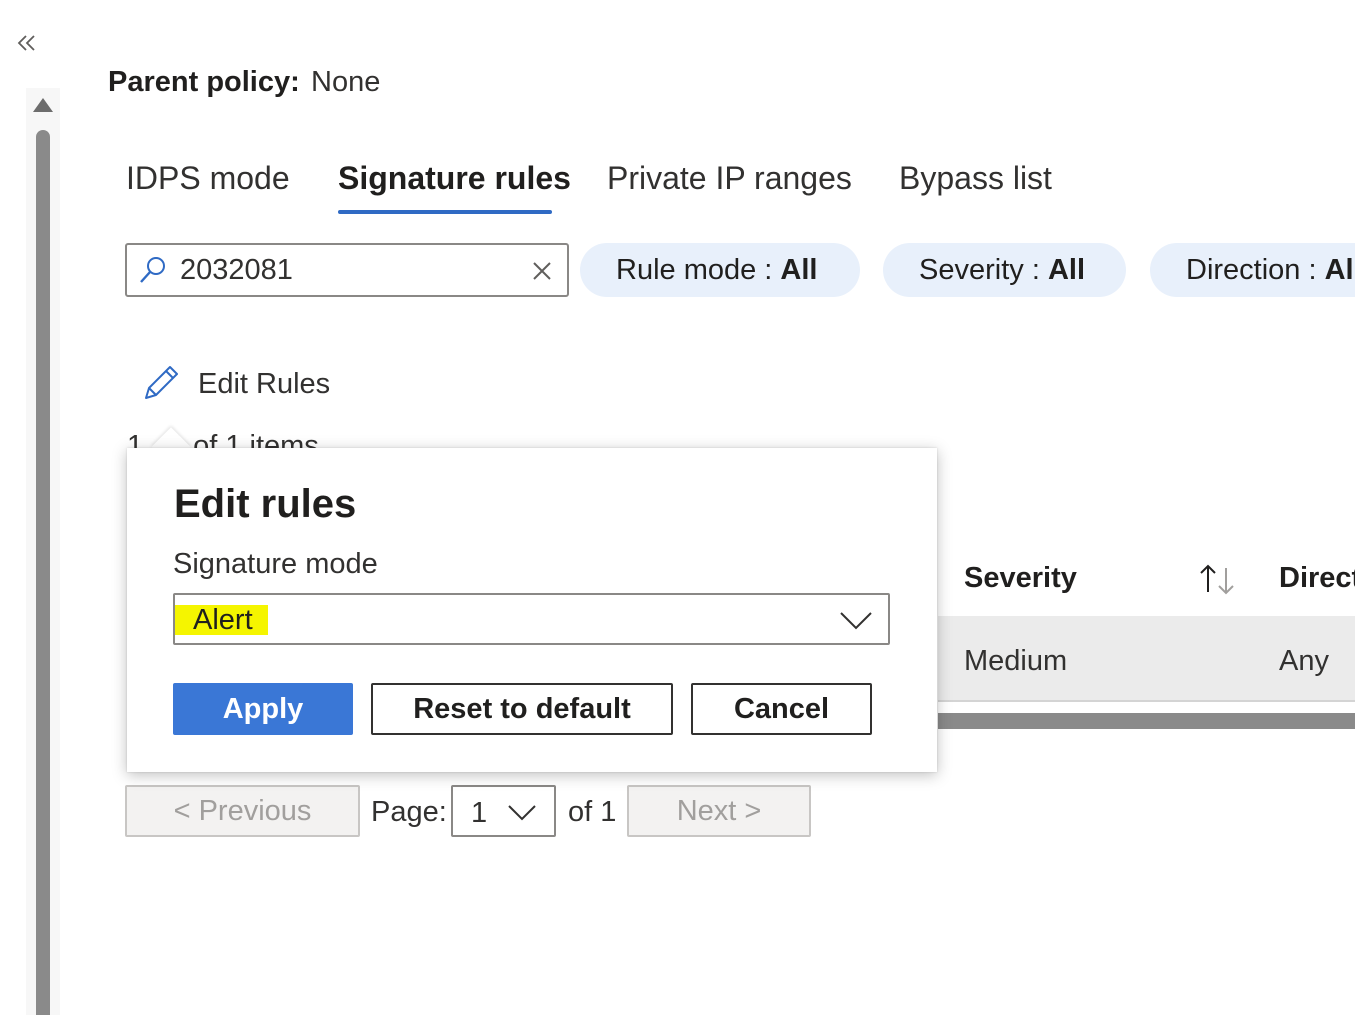  What do you see at coordinates (781, 709) in the screenshot?
I see `cancel-button: Cancel` at bounding box center [781, 709].